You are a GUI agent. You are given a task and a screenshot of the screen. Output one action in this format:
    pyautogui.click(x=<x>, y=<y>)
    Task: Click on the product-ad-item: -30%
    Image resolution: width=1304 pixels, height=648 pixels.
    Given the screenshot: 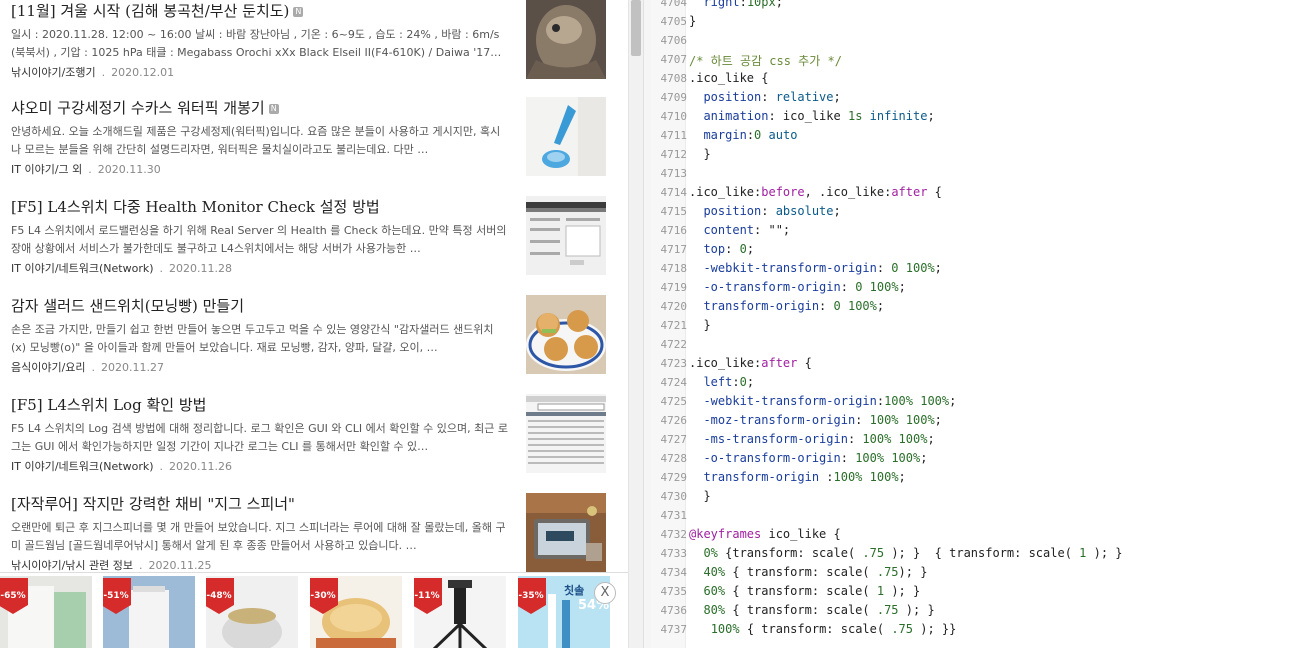 What is the action you would take?
    pyautogui.click(x=356, y=612)
    